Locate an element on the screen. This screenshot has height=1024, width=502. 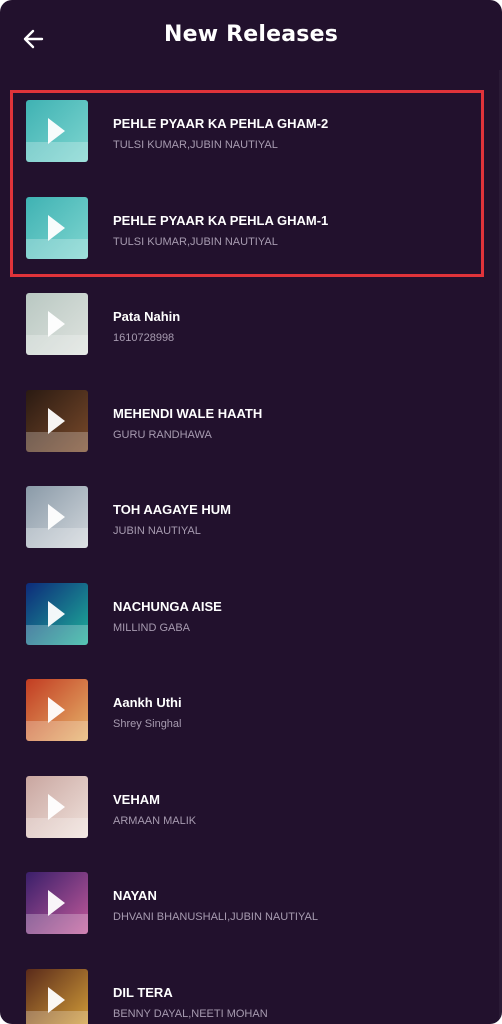
song-artist: MILLIND GABA is located at coordinates (152, 627).